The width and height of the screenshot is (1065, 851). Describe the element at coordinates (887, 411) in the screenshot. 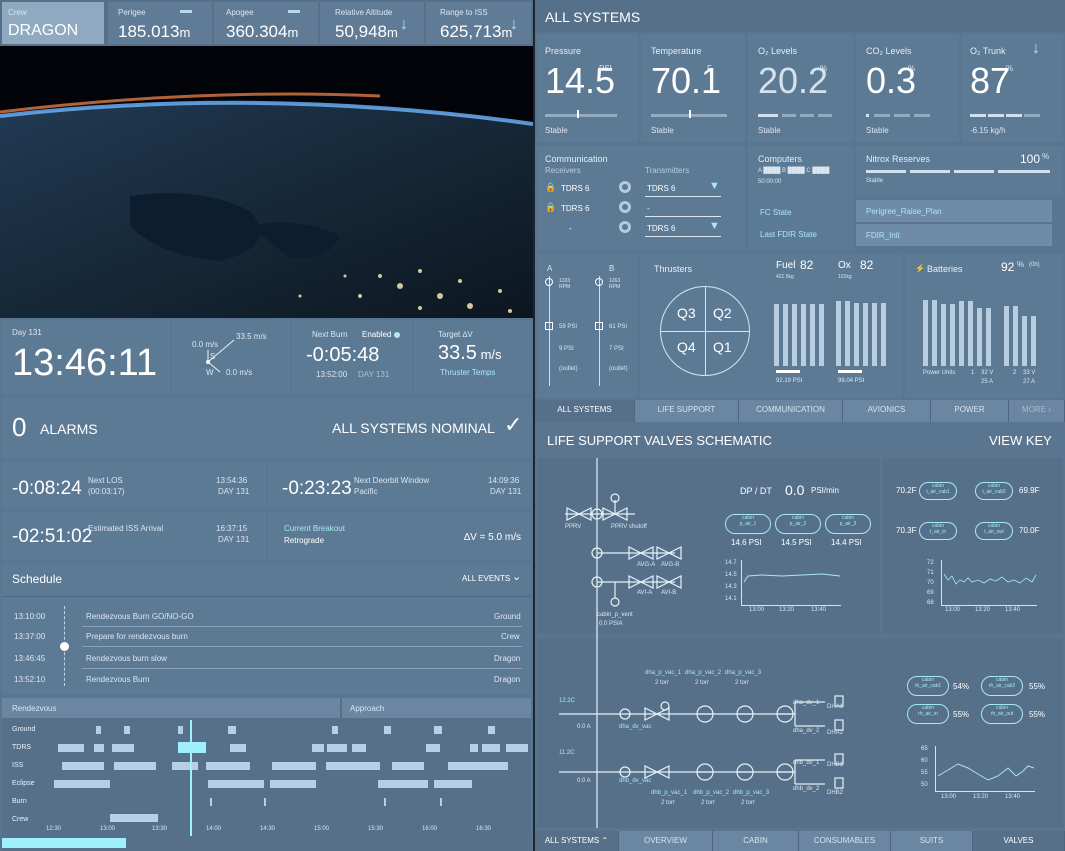

I see `tab-avionics: AVIONICS` at that location.